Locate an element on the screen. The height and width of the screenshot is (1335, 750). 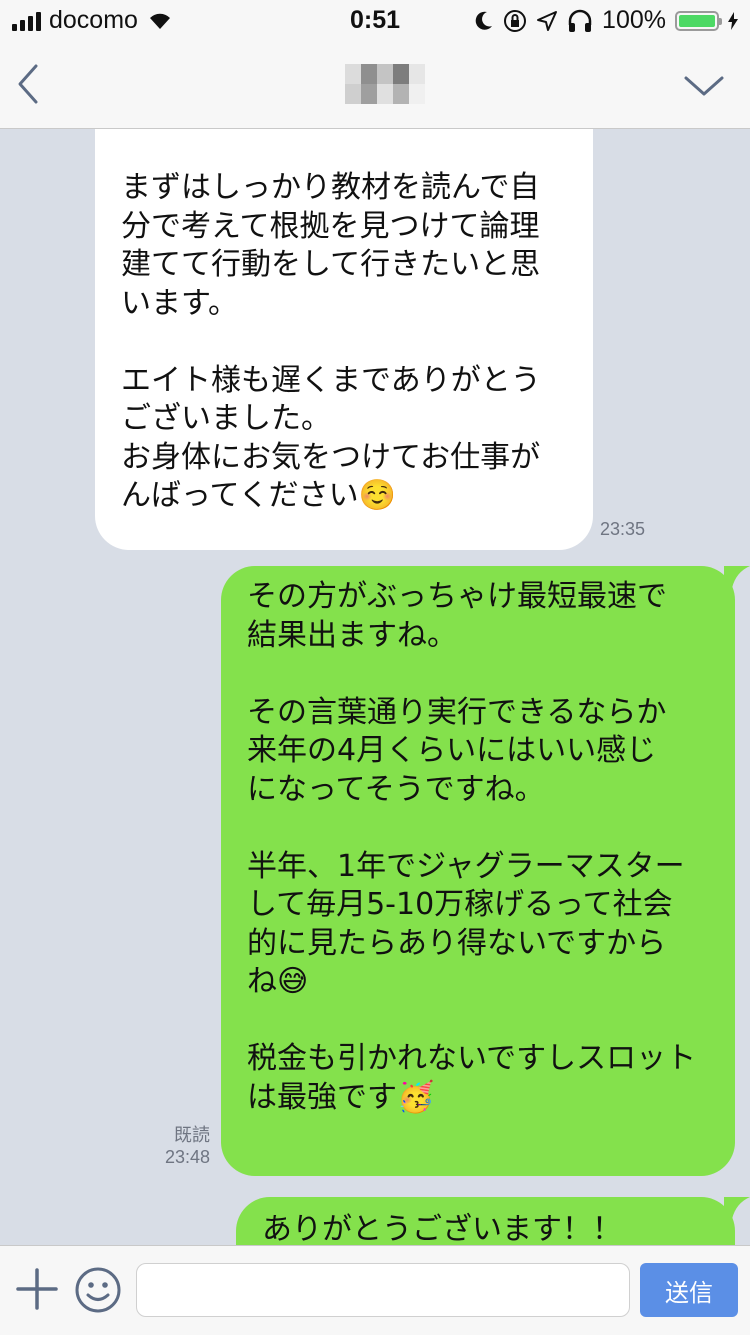
menu-chevron-down-icon is located at coordinates (704, 86).